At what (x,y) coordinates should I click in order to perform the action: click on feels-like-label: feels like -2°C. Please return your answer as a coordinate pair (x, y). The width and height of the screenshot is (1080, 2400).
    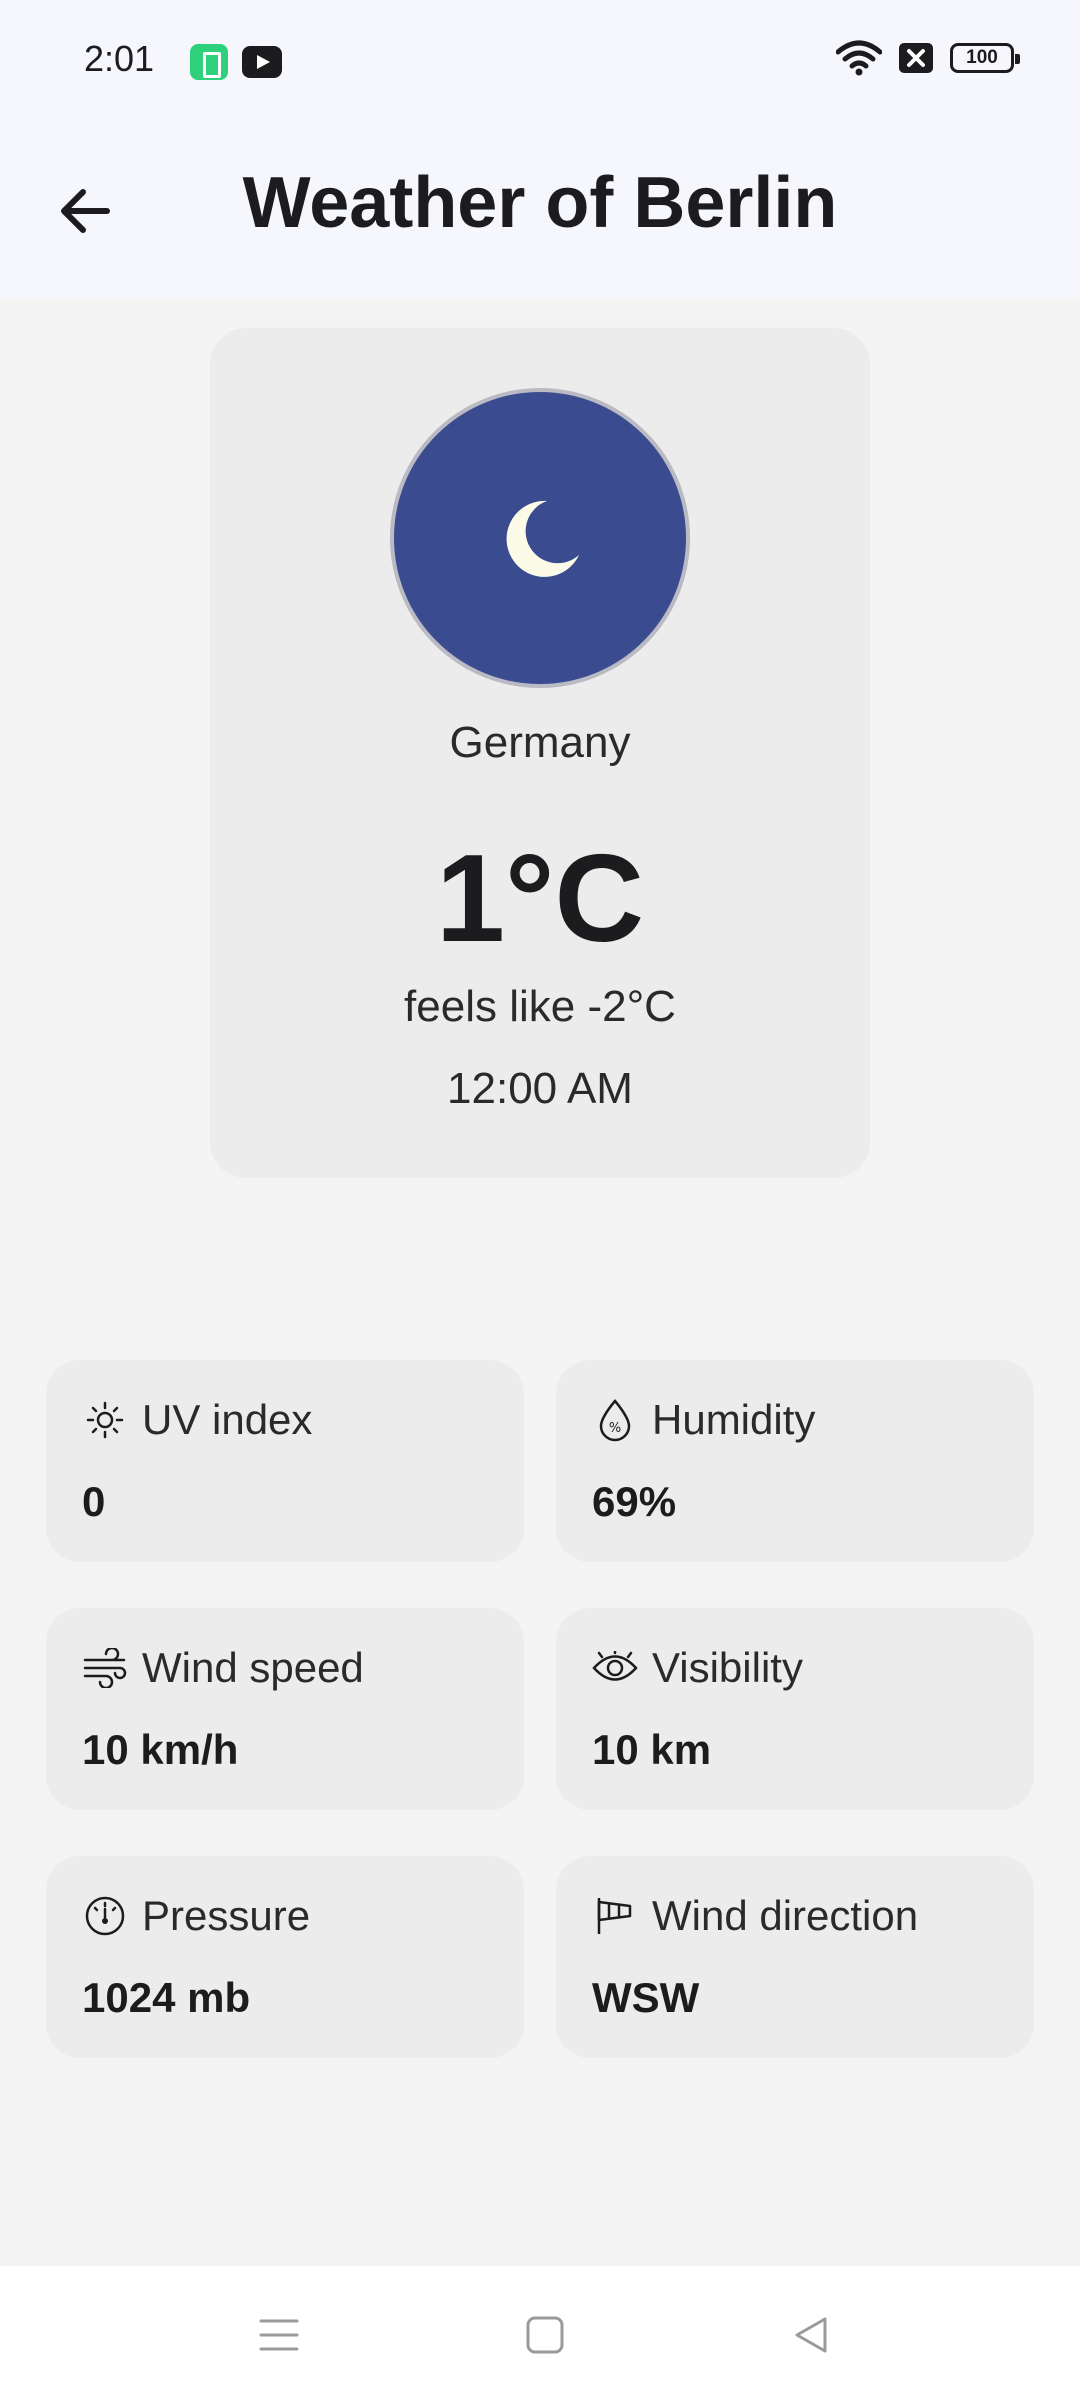
    Looking at the image, I should click on (540, 1006).